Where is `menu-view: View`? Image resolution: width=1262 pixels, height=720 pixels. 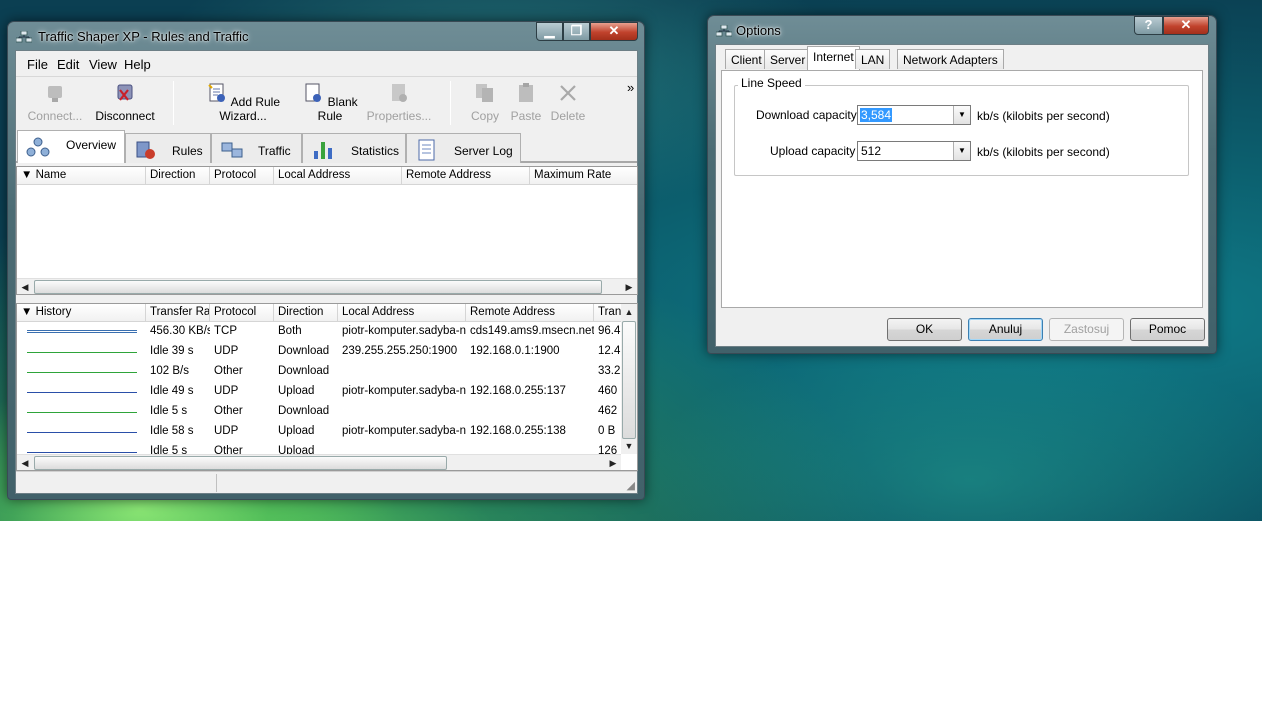 menu-view: View is located at coordinates (103, 64).